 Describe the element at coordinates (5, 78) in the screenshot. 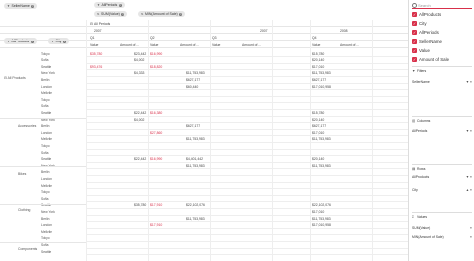

I see `collapse-icon: ⊟` at that location.